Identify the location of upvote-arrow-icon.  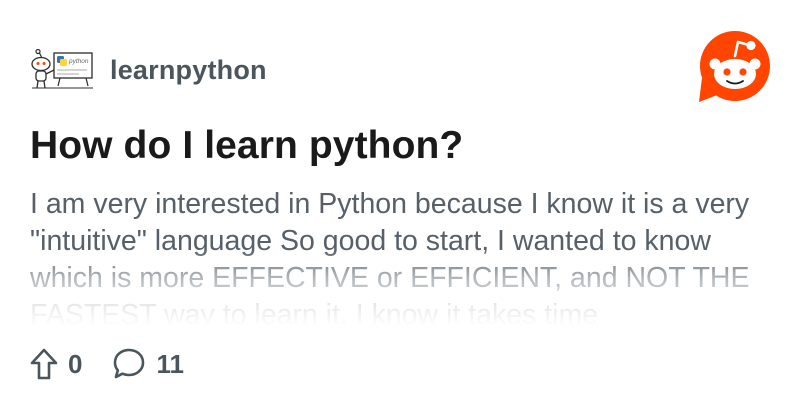
(44, 364).